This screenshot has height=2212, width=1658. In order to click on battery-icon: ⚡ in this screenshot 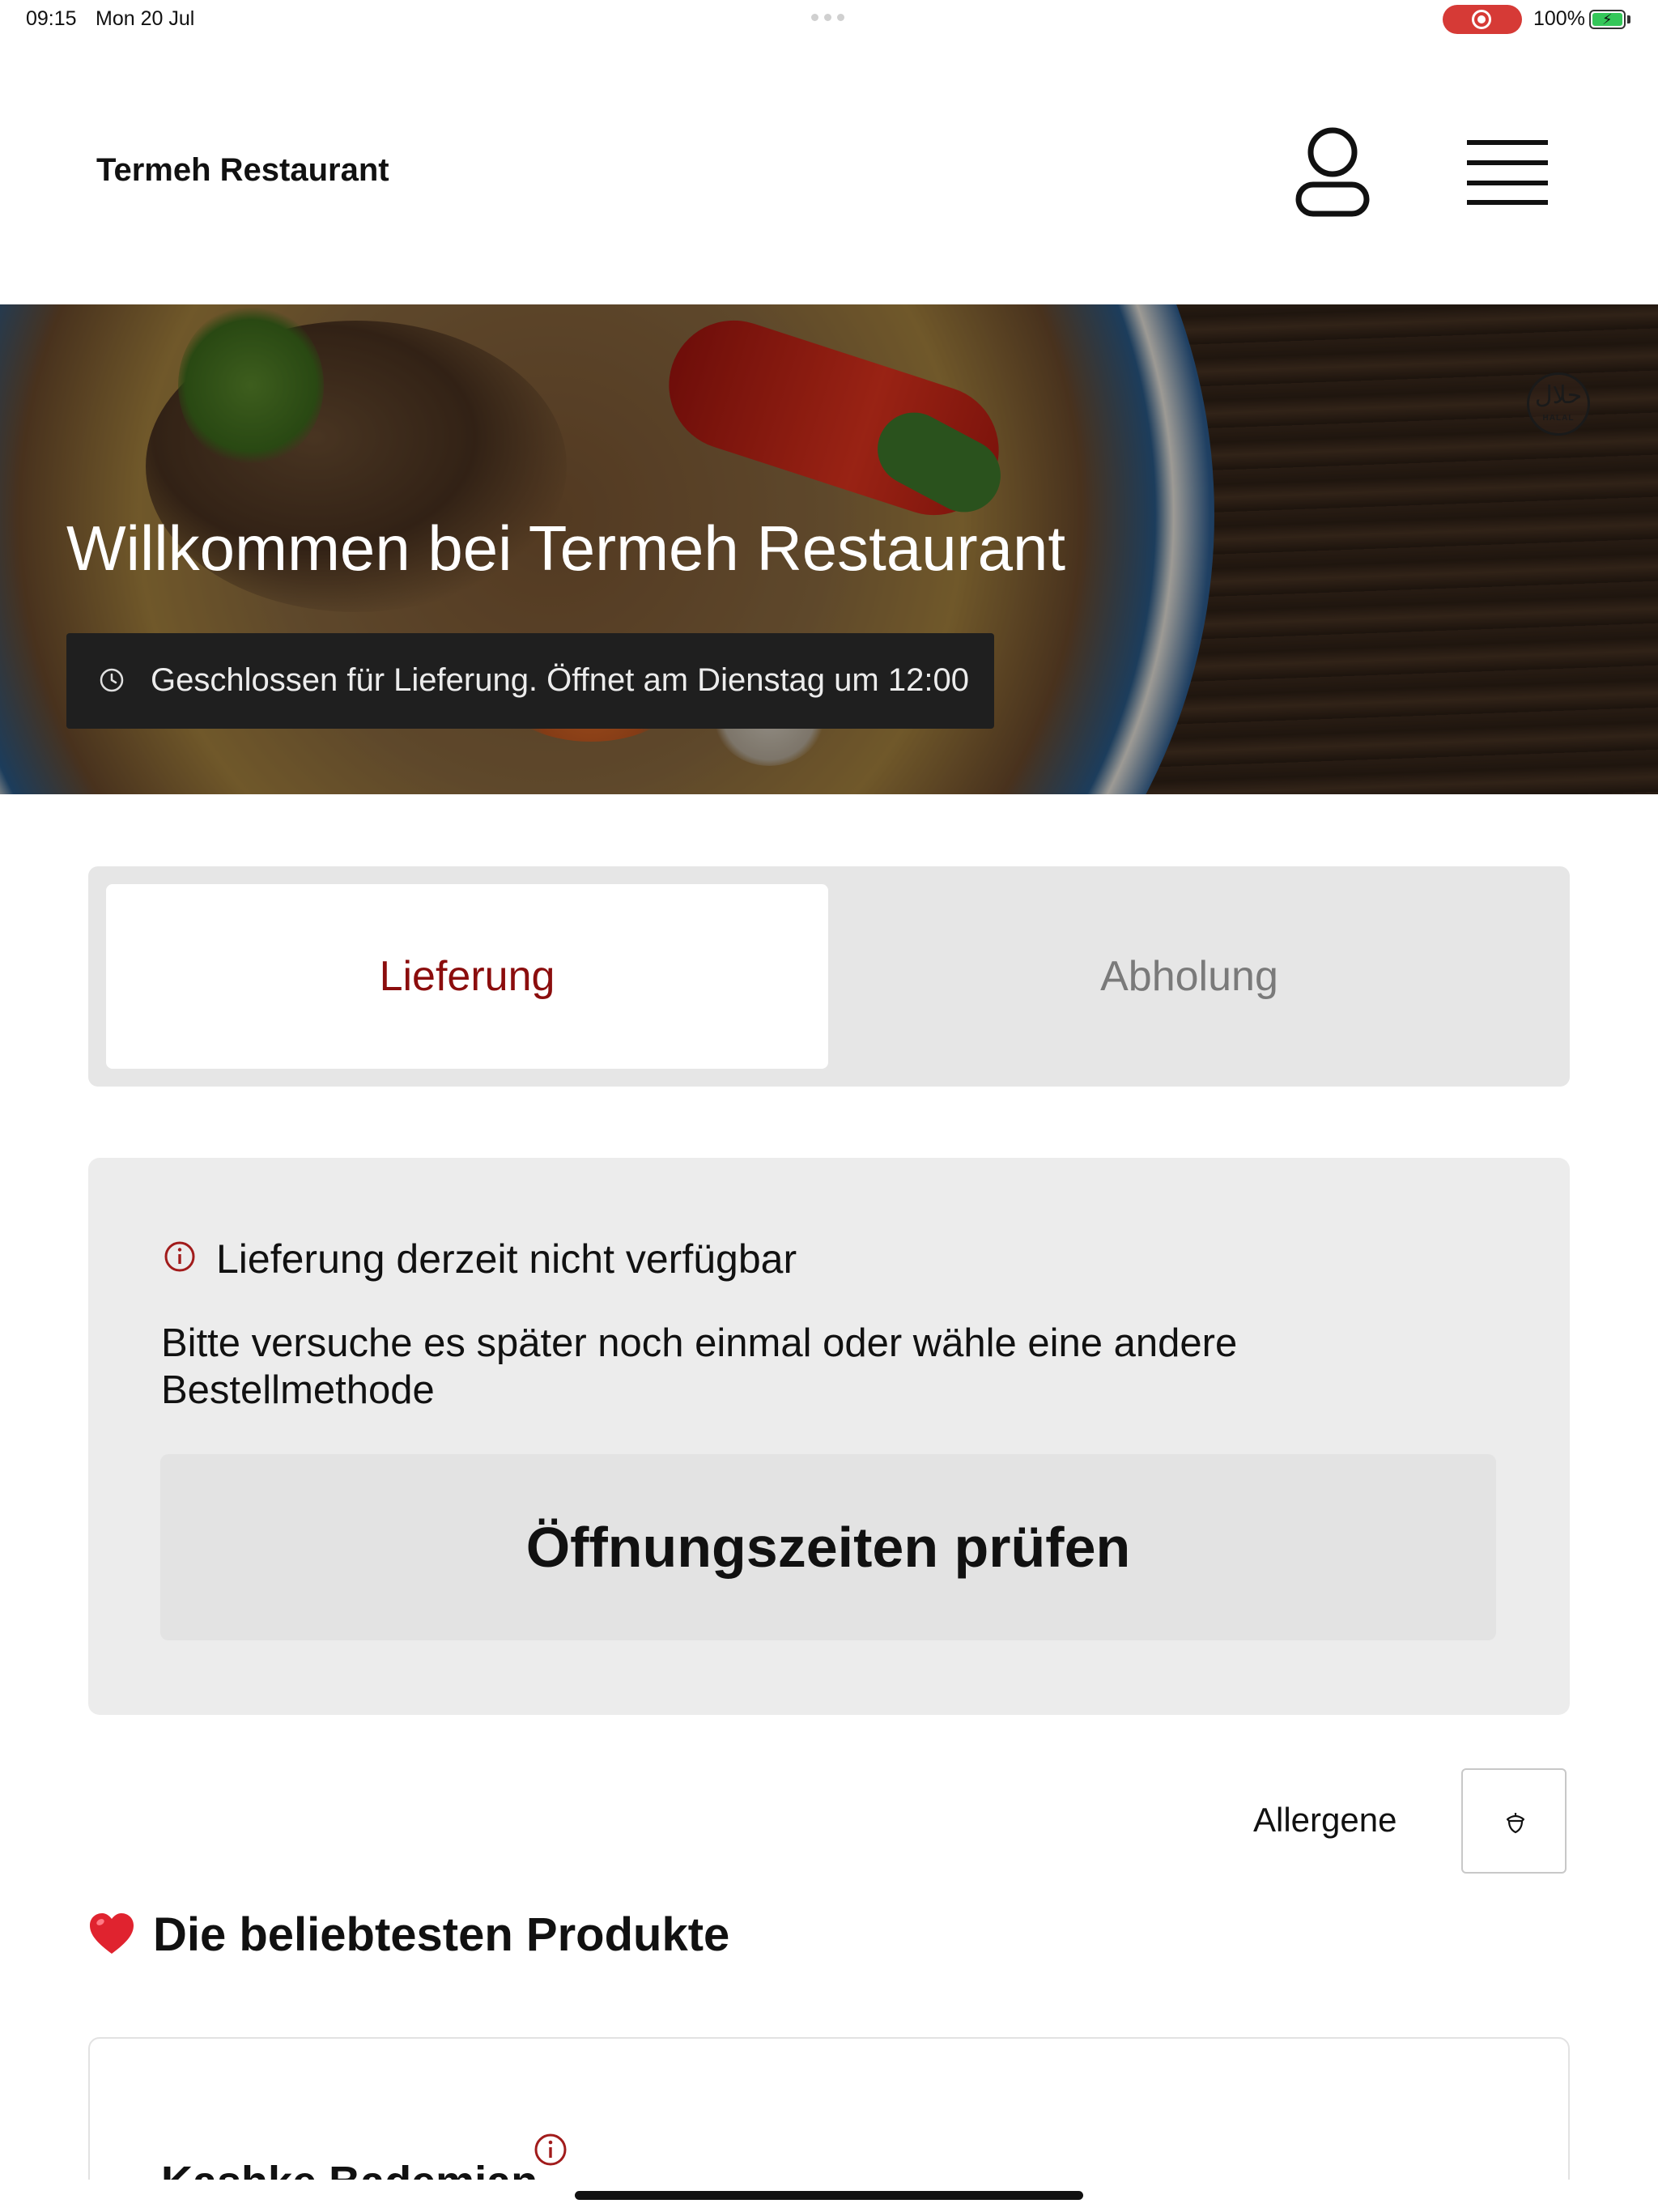, I will do `click(1607, 19)`.